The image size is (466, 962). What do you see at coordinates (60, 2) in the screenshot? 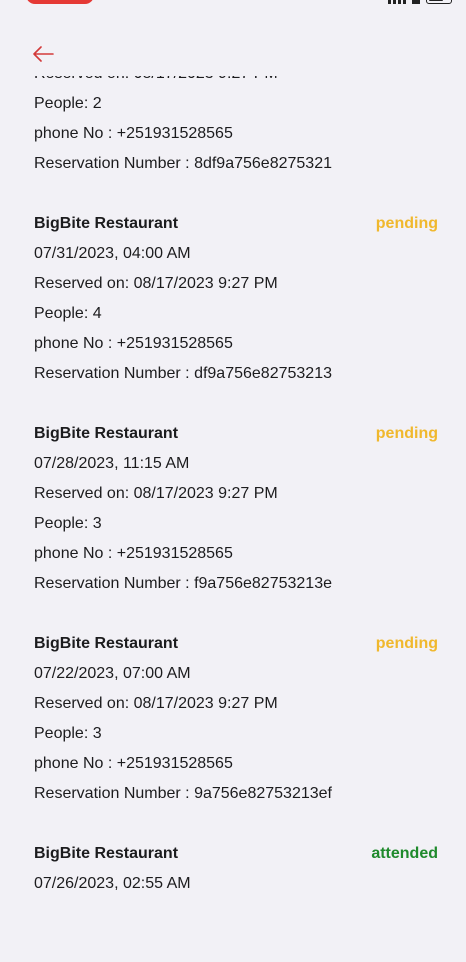
I see `recording-indicator` at bounding box center [60, 2].